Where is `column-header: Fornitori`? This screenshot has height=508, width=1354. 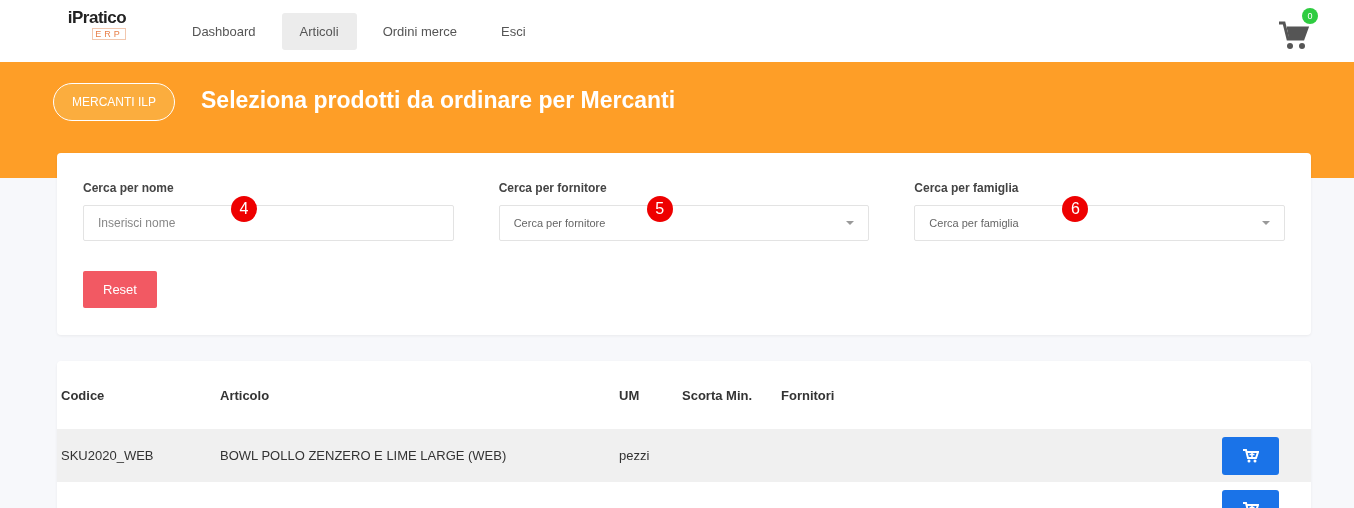
column-header: Fornitori is located at coordinates (808, 395).